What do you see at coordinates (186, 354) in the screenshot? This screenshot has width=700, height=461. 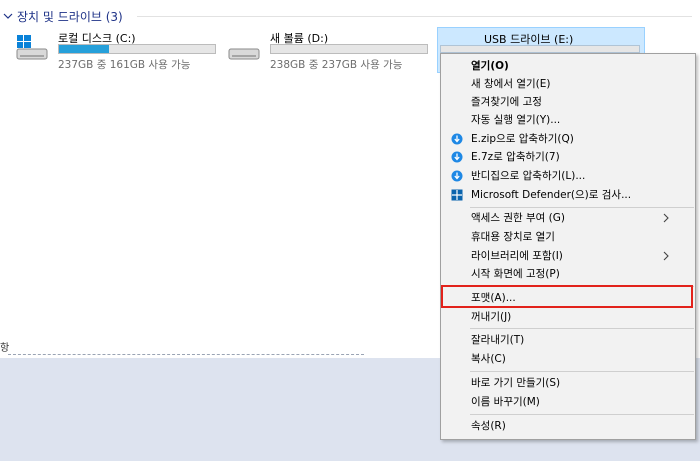 I see `dashed-divider` at bounding box center [186, 354].